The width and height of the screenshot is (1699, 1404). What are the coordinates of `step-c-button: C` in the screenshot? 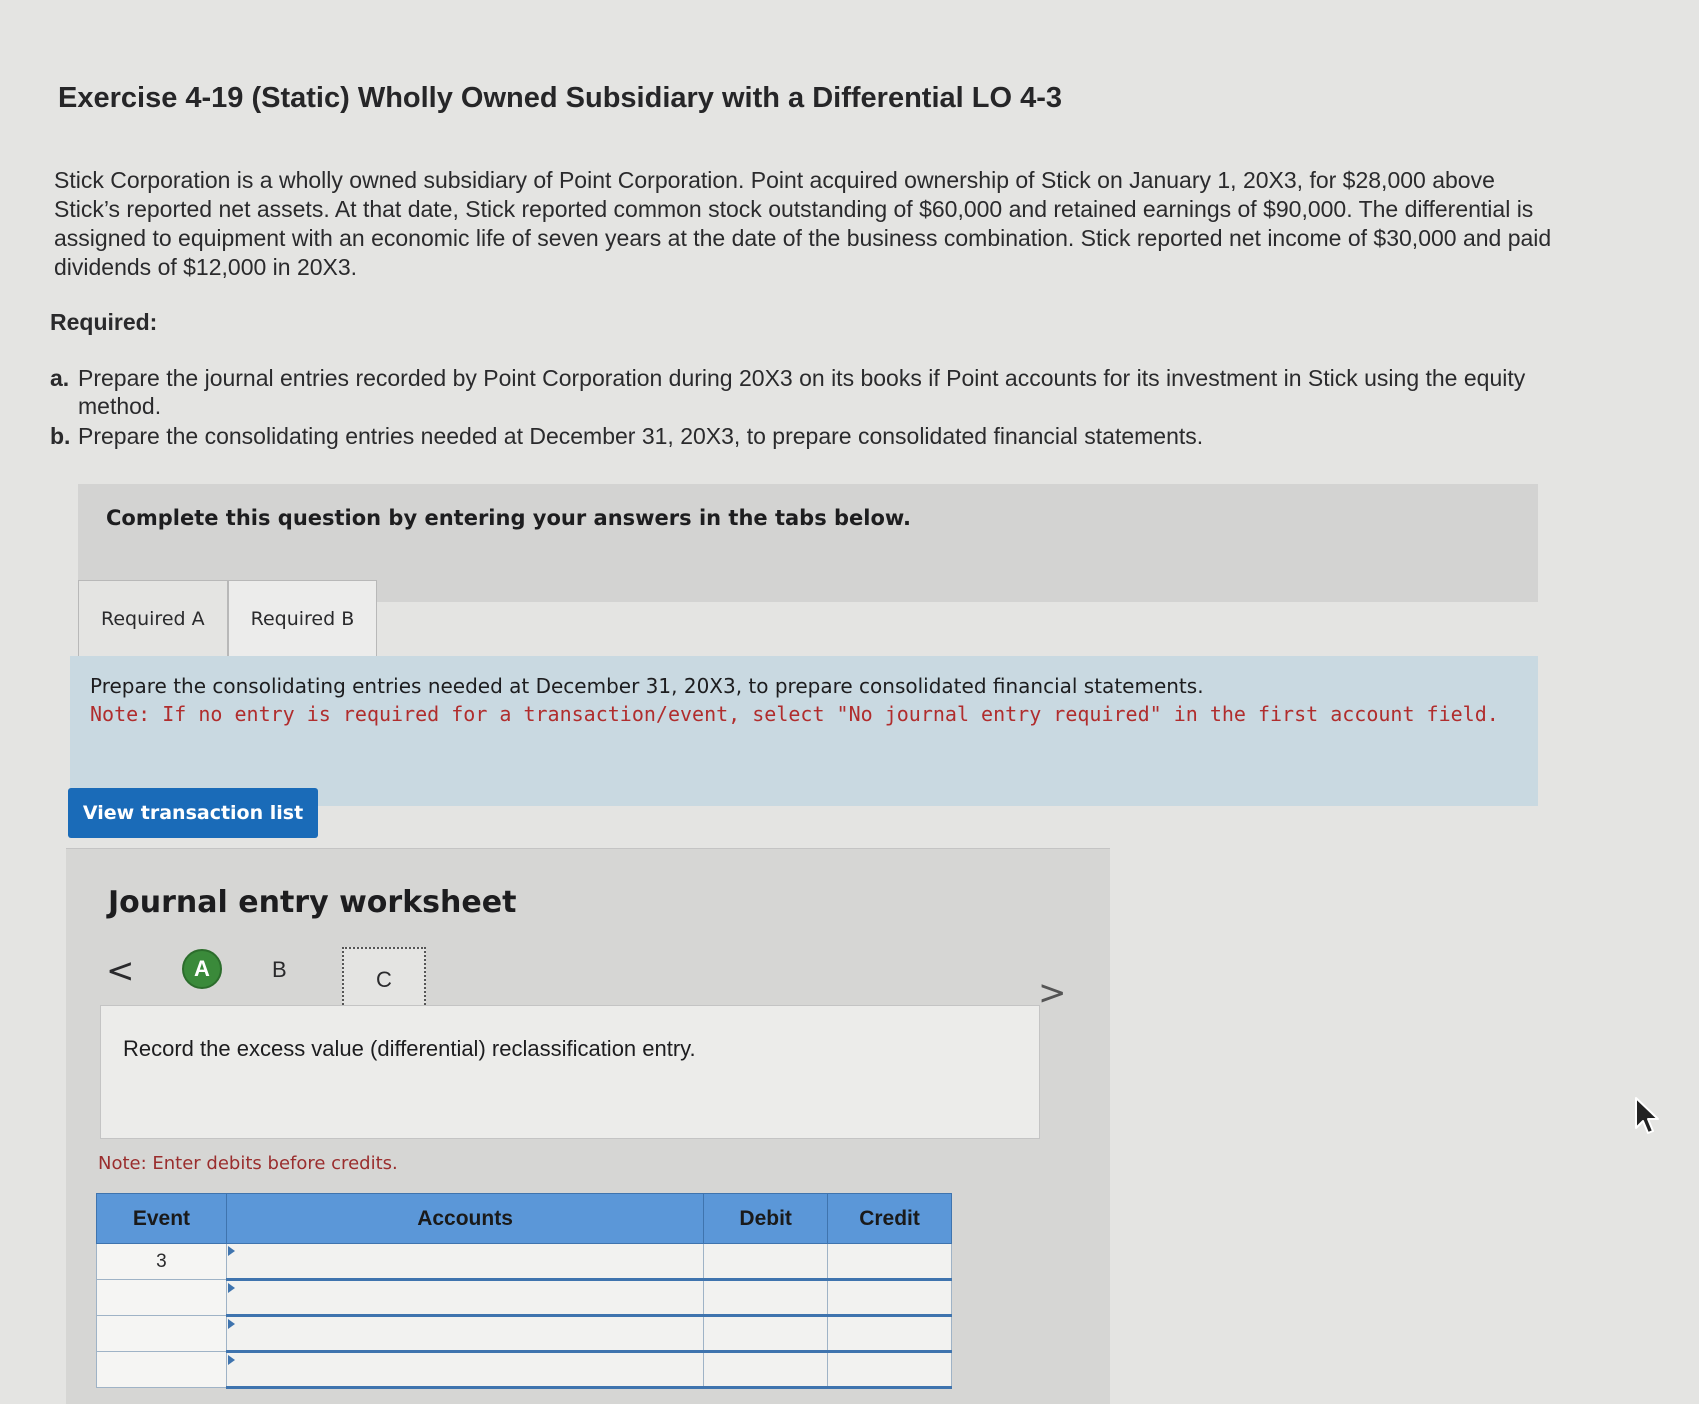 It's located at (384, 980).